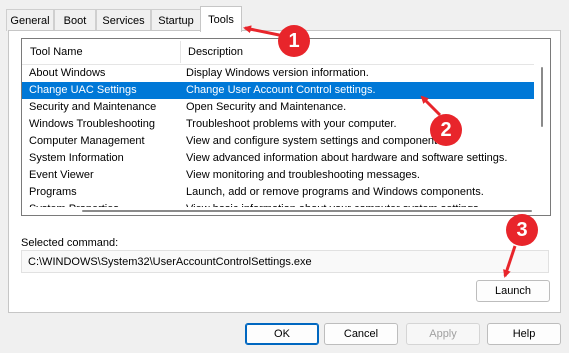 Image resolution: width=569 pixels, height=353 pixels. I want to click on help-button: Help, so click(524, 334).